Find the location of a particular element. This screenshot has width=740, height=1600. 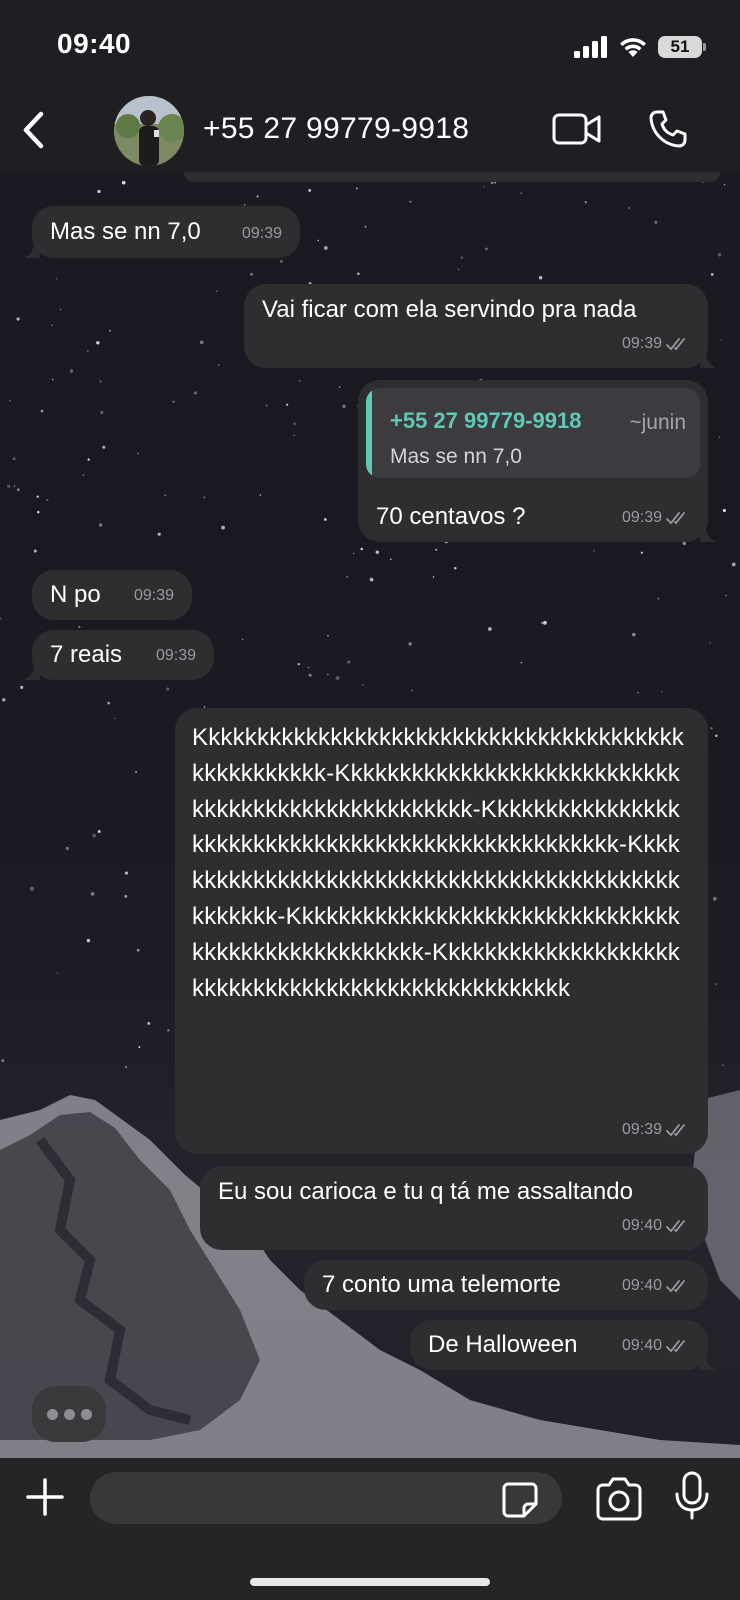

message-meta: 09:40 is located at coordinates (656, 1345).